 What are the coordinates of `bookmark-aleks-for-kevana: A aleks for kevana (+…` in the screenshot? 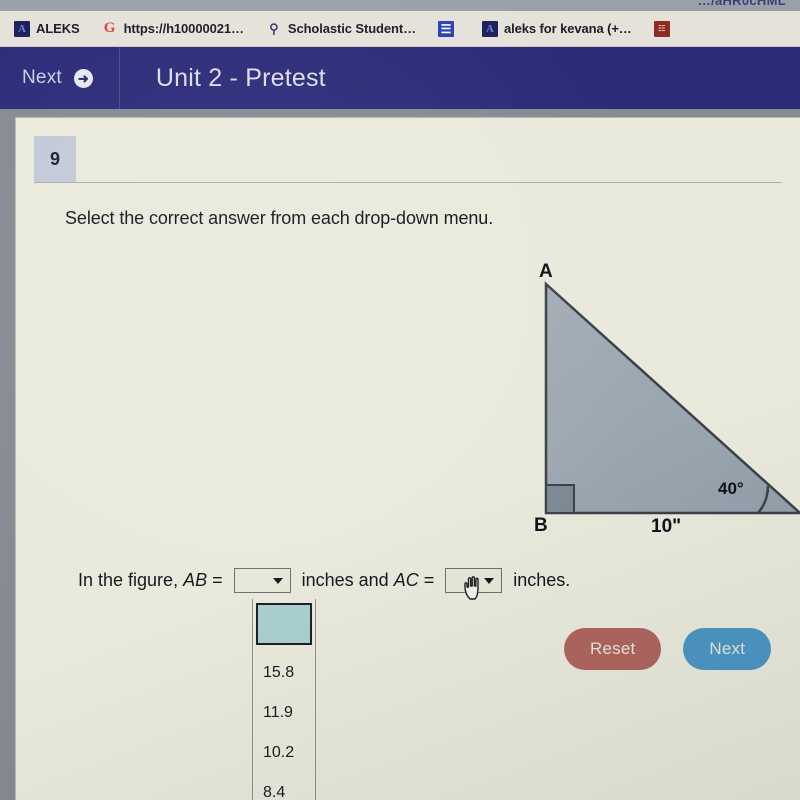 It's located at (557, 28).